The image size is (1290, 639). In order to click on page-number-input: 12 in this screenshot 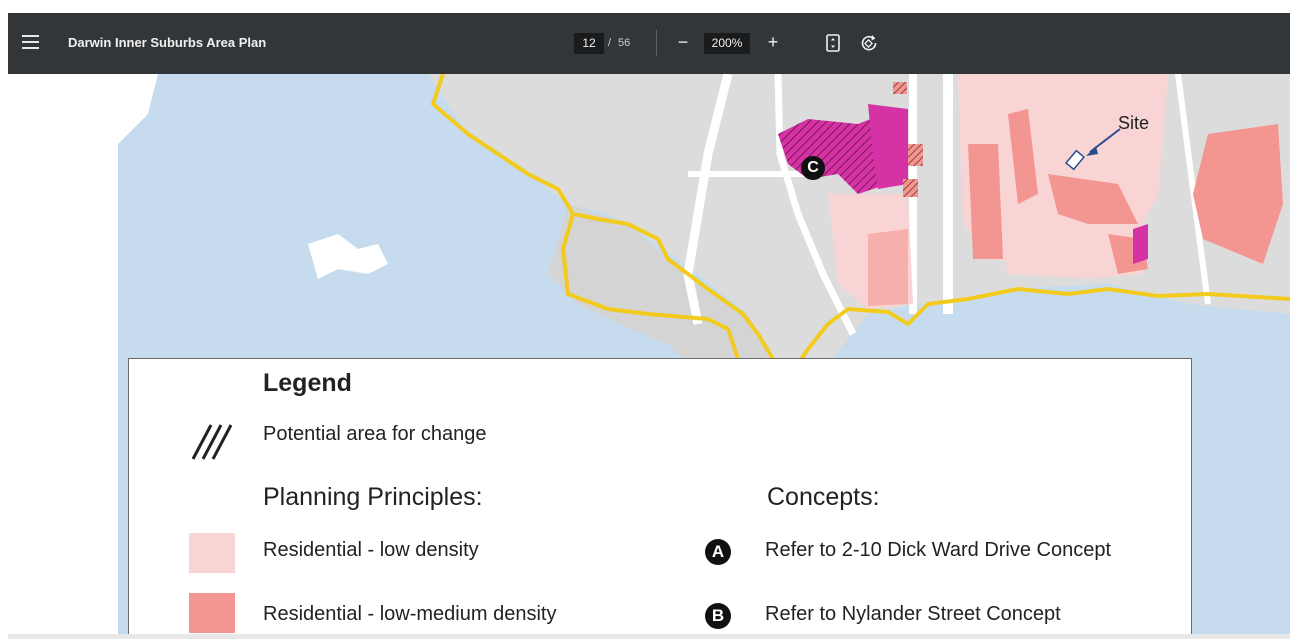, I will do `click(589, 43)`.